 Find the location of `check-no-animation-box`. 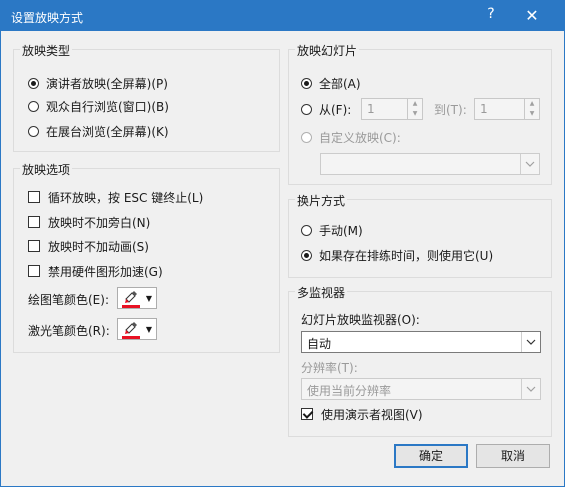

check-no-animation-box is located at coordinates (34, 246).